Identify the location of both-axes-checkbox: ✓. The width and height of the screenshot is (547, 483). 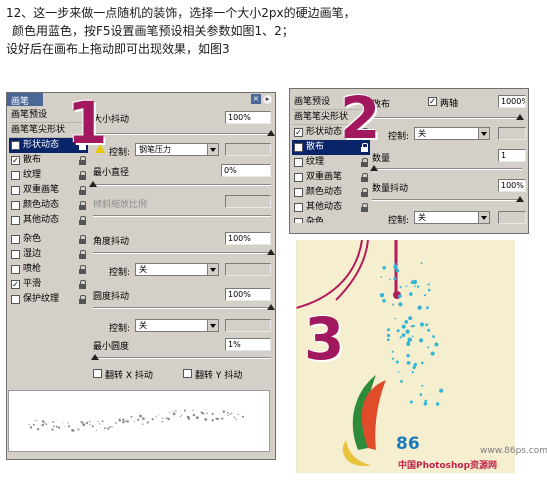
(432, 101).